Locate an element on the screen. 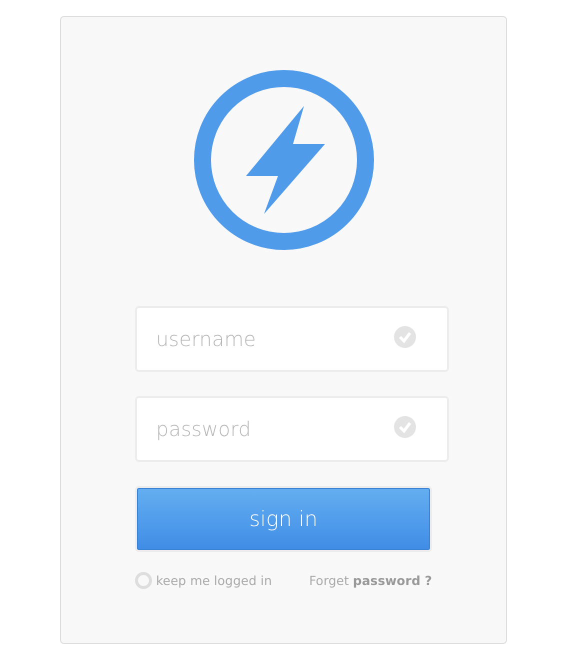 The height and width of the screenshot is (652, 563). forgot-password-link: Forget password ? is located at coordinates (370, 580).